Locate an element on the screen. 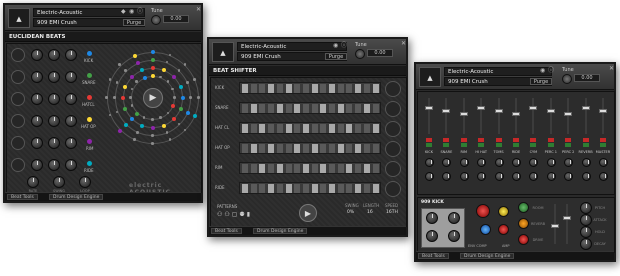  shift-btn-hatcl is located at coordinates (393, 129).